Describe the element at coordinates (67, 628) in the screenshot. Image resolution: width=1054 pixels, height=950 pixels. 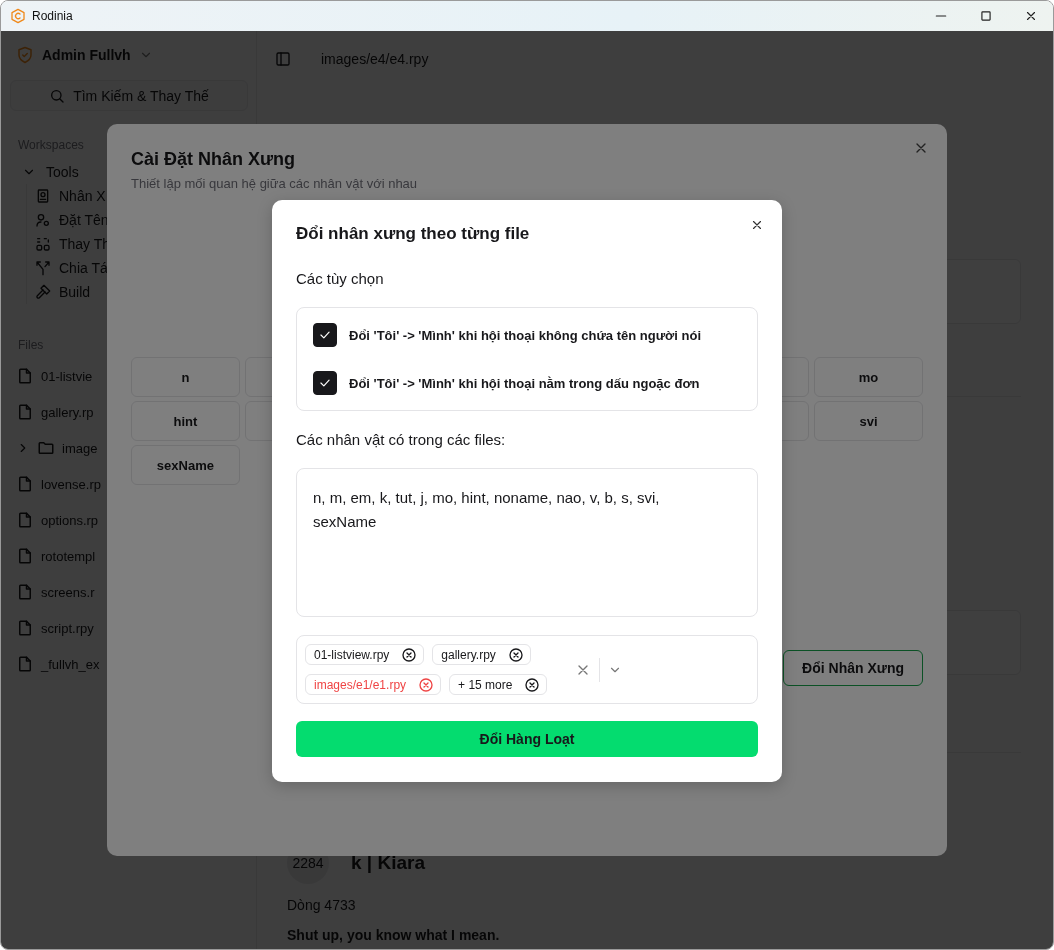
I see `file-item: script.rpy` at that location.